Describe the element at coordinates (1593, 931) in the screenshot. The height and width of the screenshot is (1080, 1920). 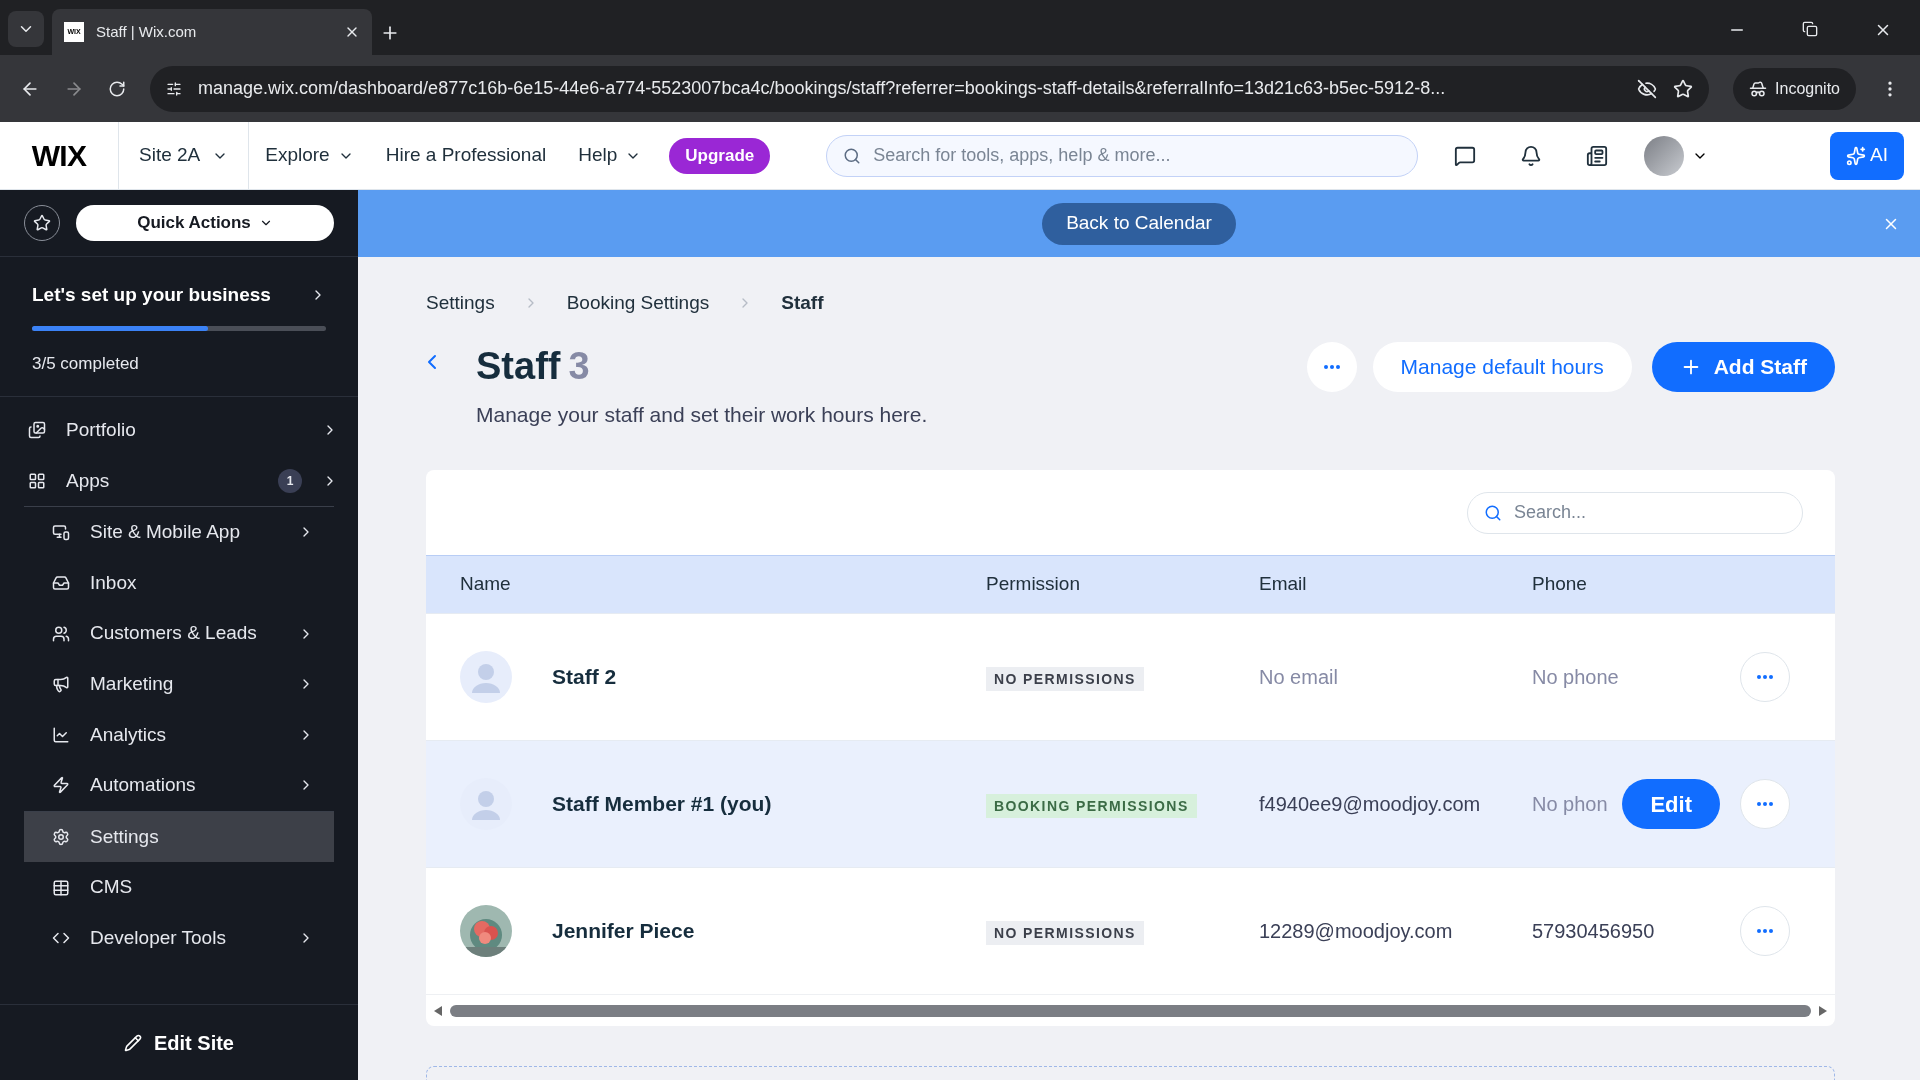
I see `phone-text: 57930456950` at that location.